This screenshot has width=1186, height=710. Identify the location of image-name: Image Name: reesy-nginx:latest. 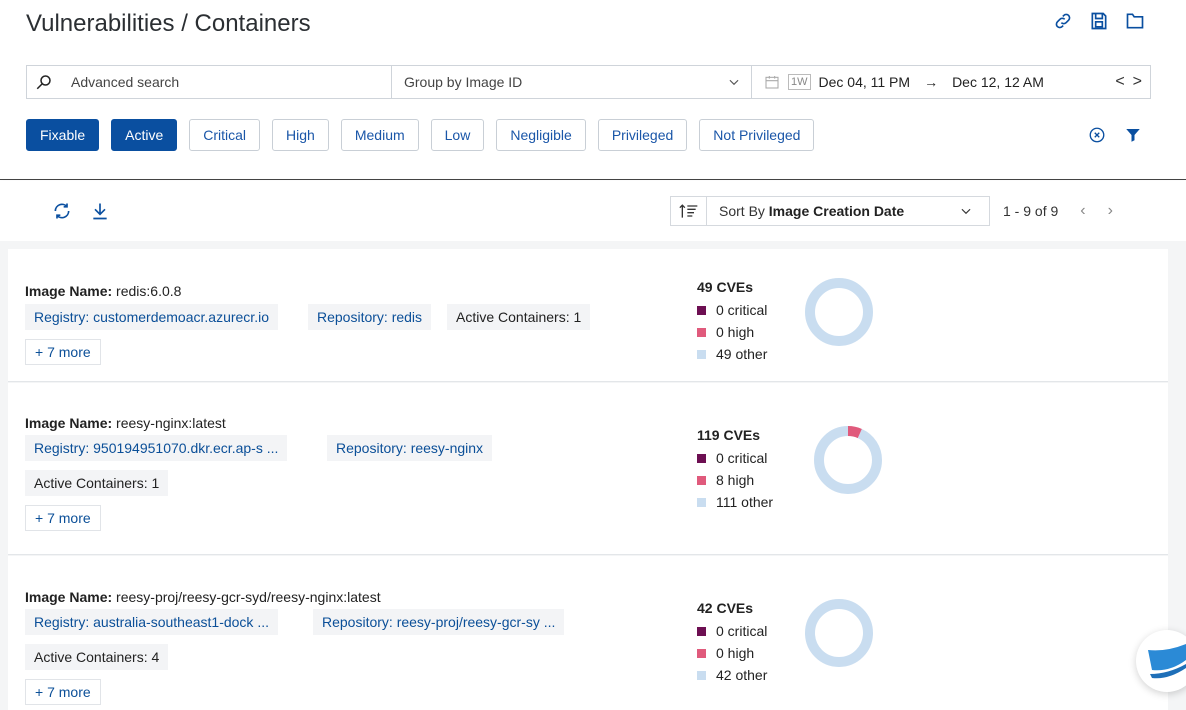
(125, 423).